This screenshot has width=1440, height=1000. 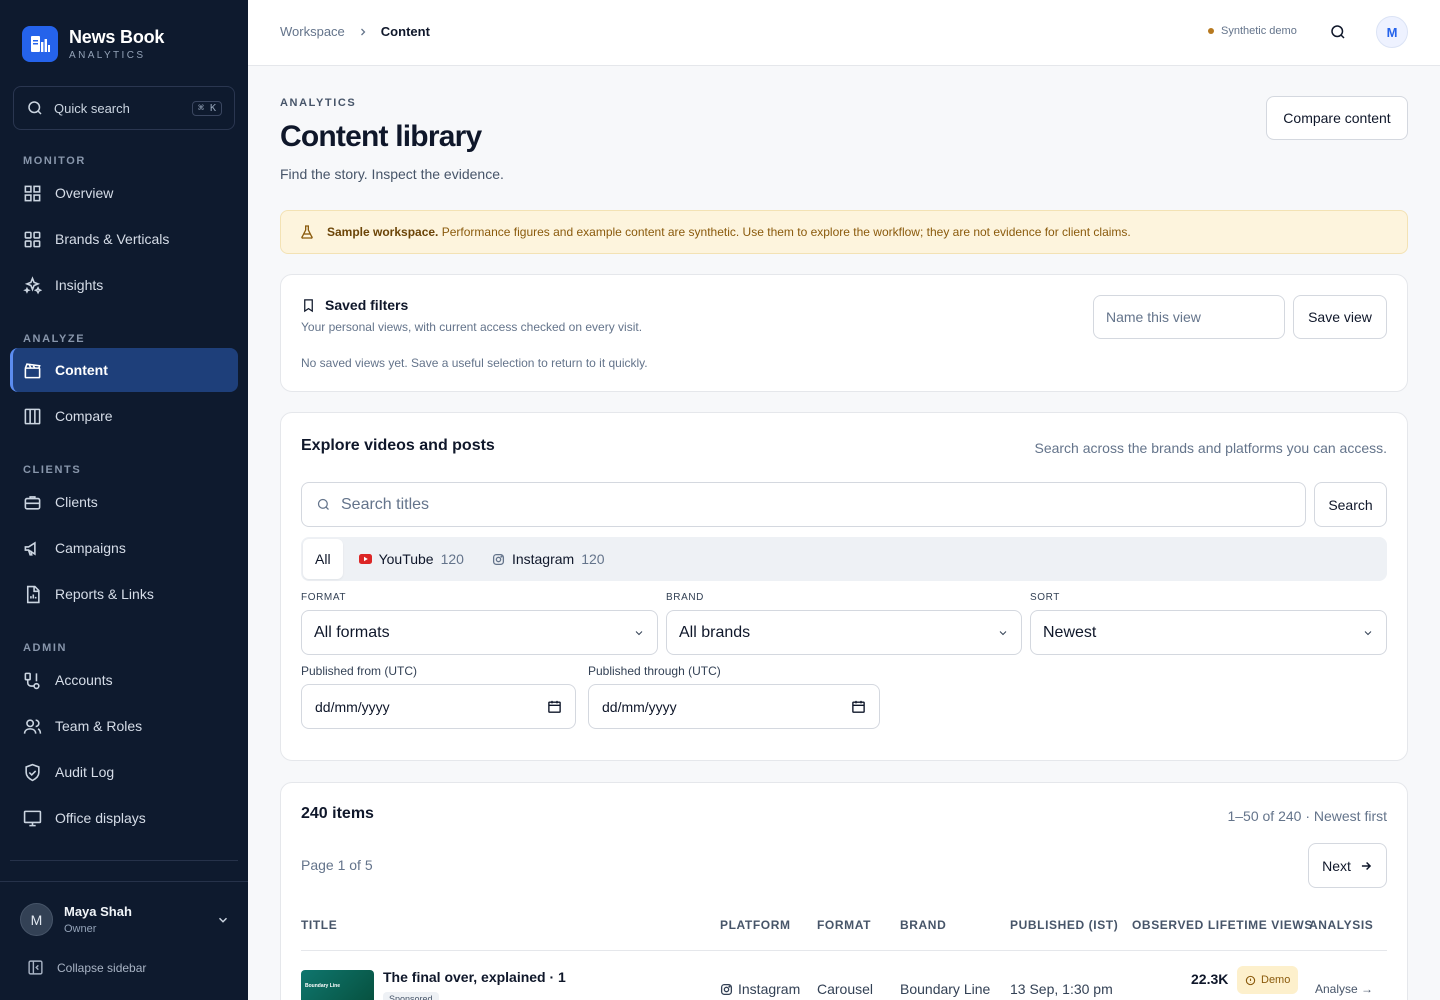 I want to click on column-header-platform: PLATFORM, so click(x=755, y=925).